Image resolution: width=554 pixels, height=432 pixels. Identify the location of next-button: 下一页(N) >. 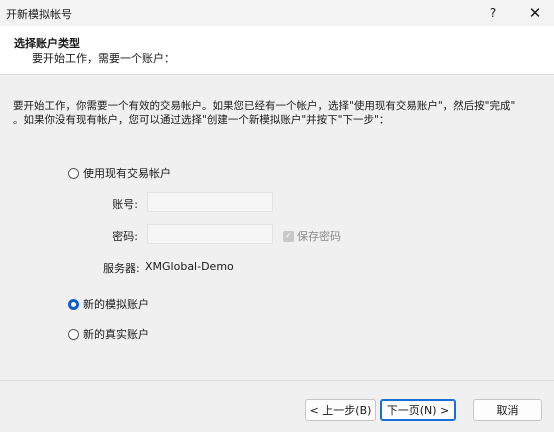
(418, 410).